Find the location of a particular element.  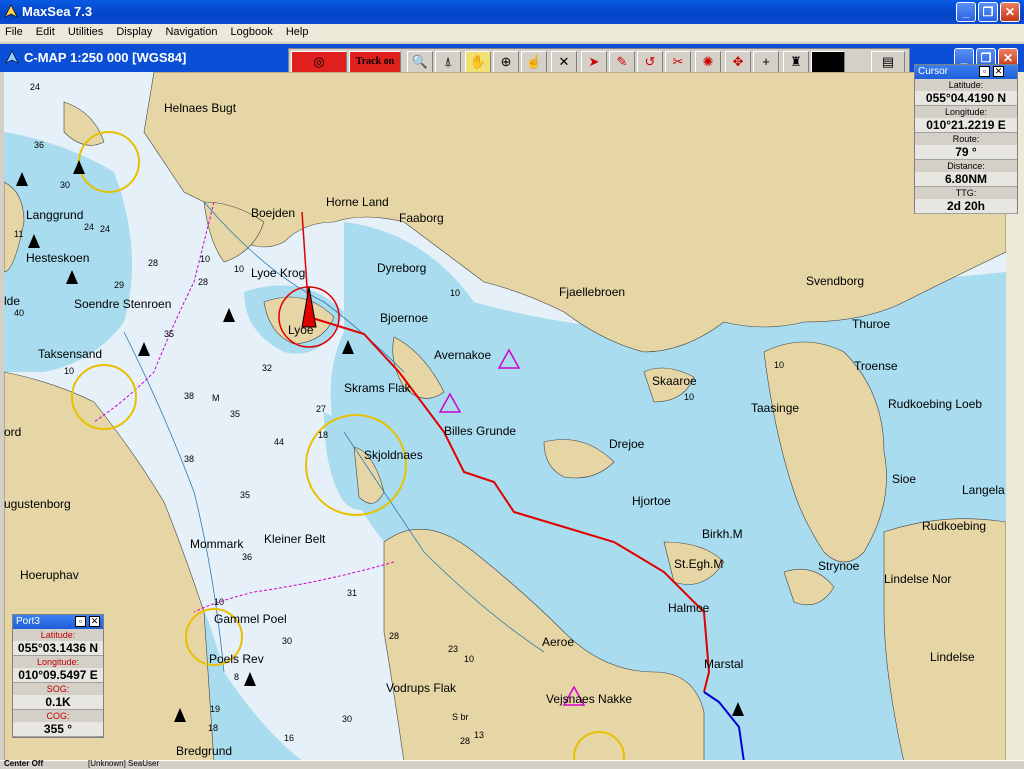

cursor-panel-restore-button: ▫ is located at coordinates (984, 71).